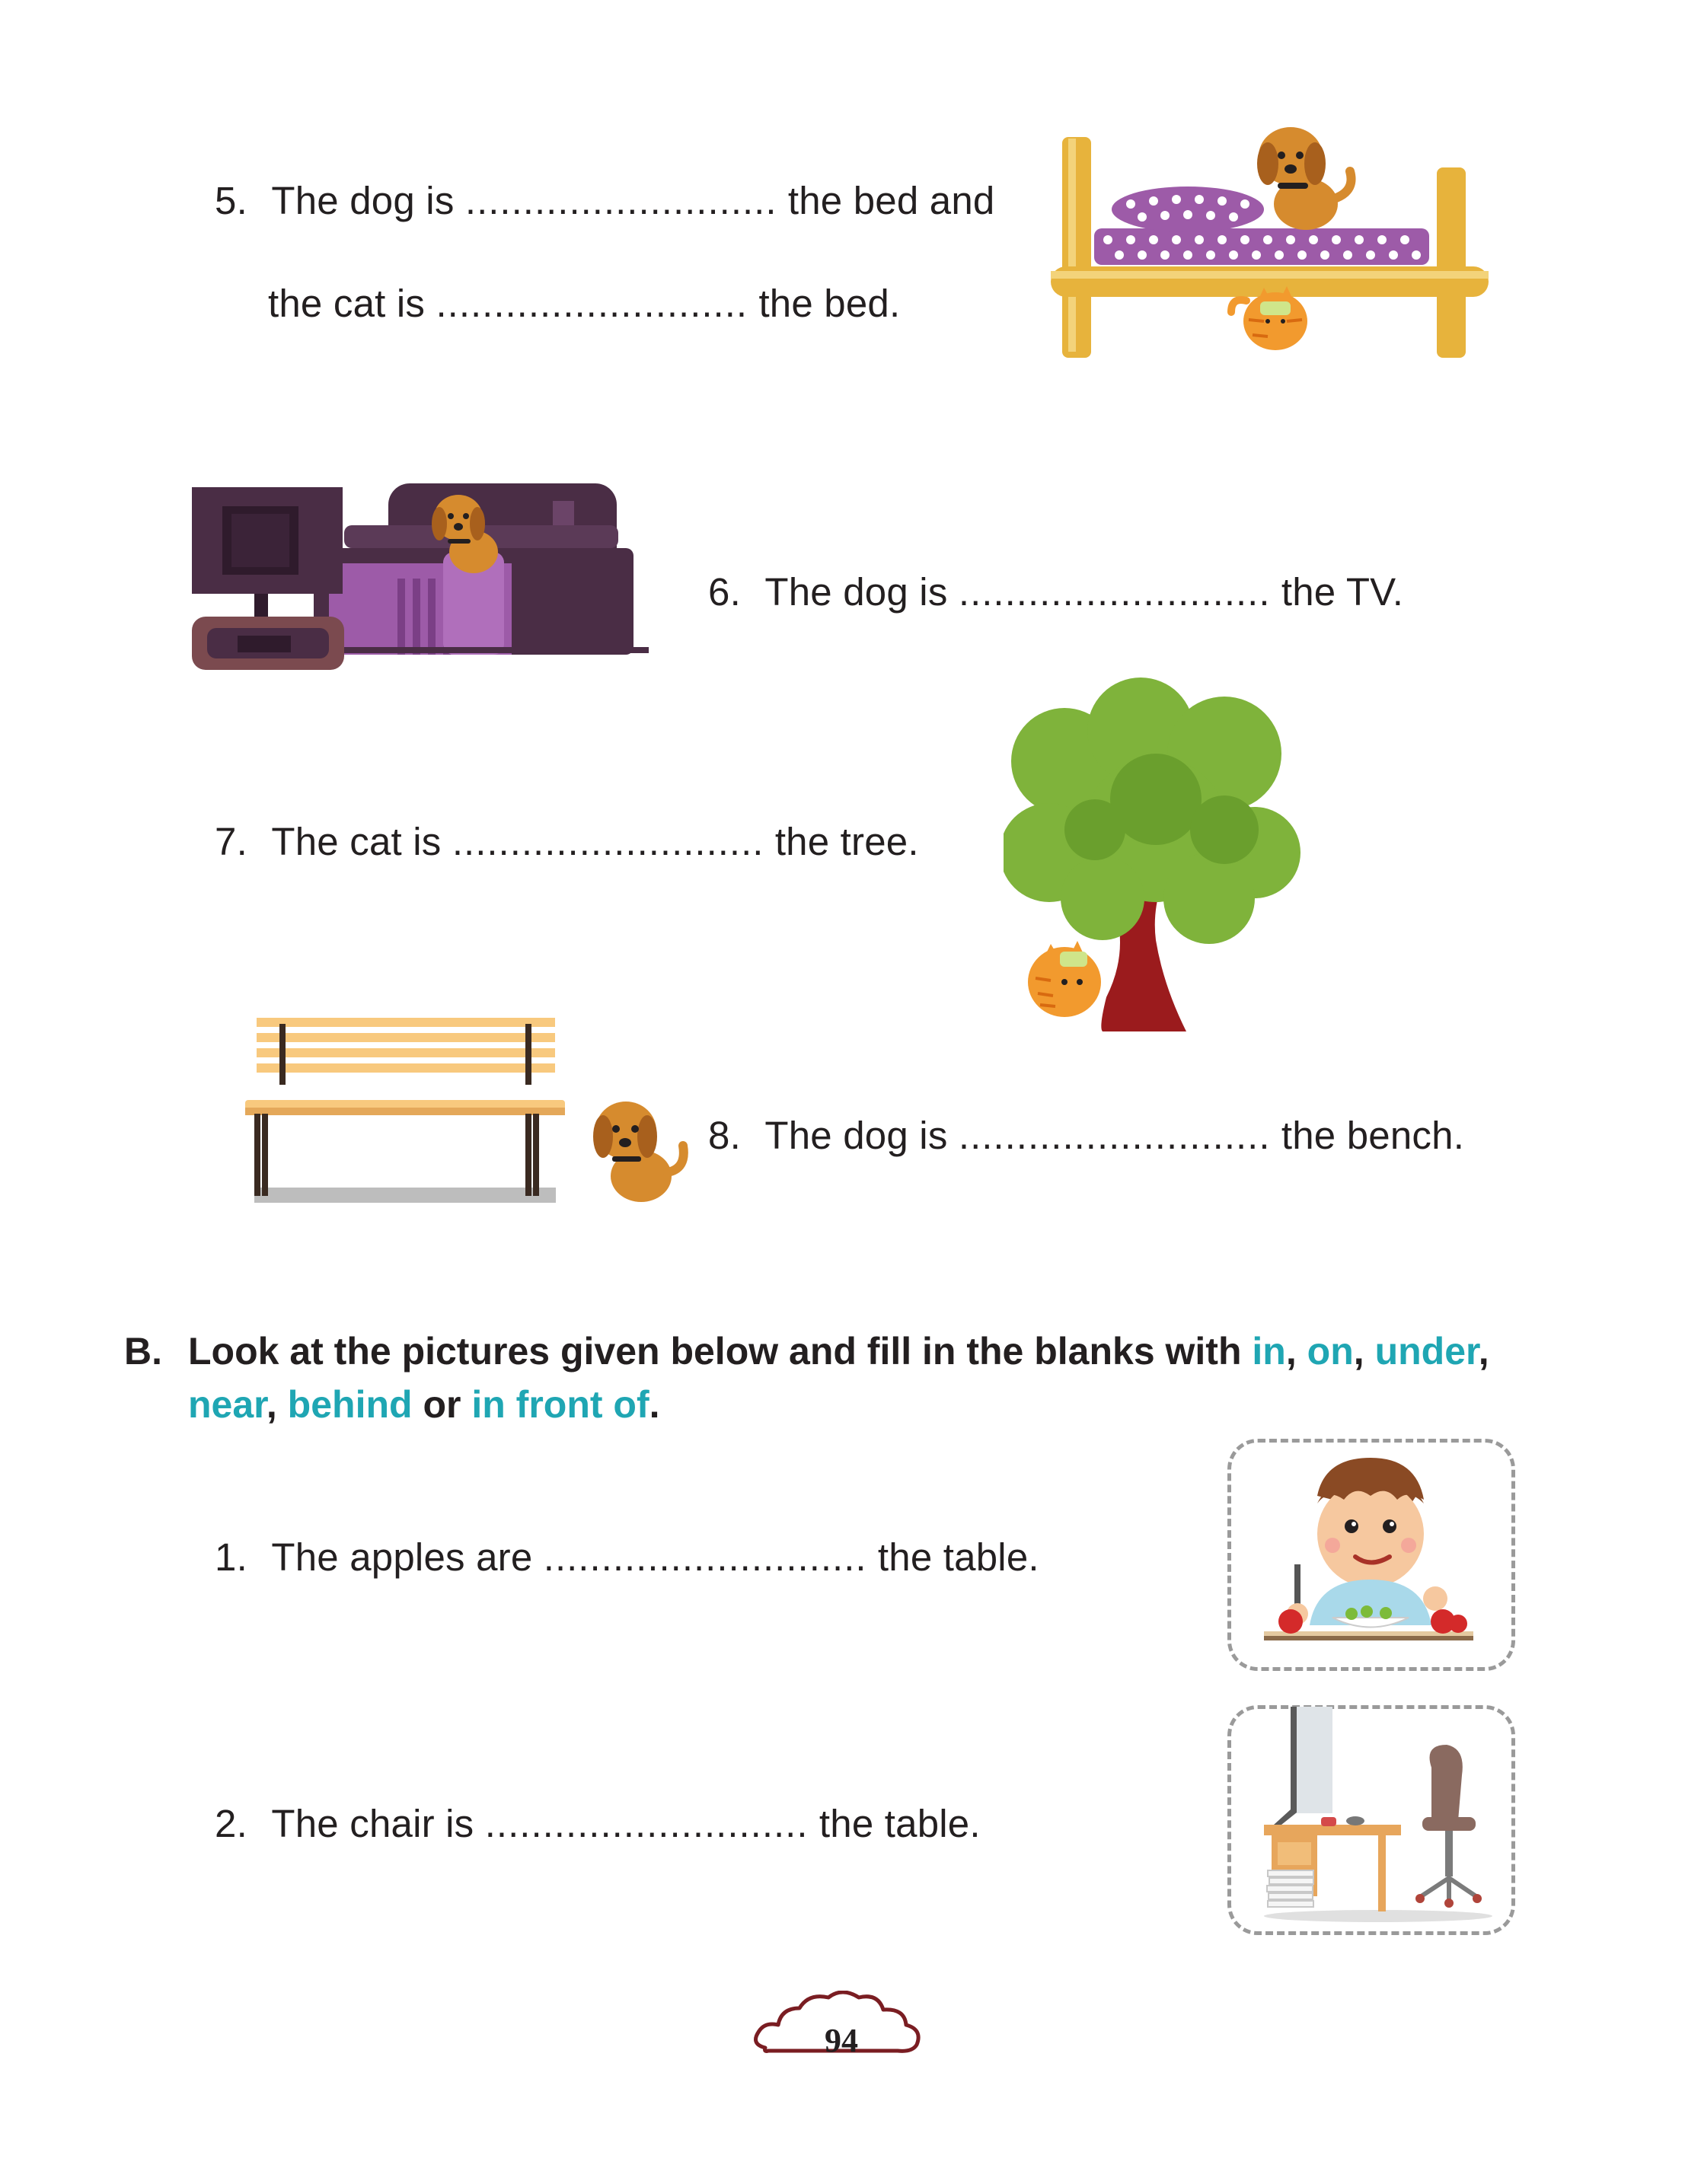 This screenshot has height=2184, width=1701. Describe the element at coordinates (402, 1557) in the screenshot. I see `question-prefix: The apples are` at that location.